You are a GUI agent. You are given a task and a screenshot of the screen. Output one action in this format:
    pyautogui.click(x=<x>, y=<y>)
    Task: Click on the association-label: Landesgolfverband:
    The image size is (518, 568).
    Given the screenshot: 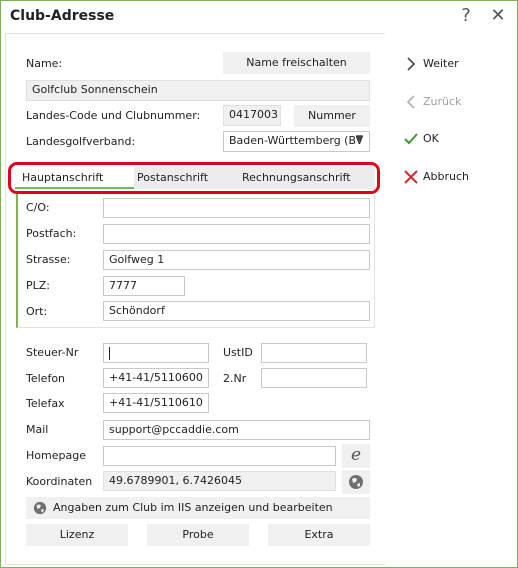 What is the action you would take?
    pyautogui.click(x=81, y=141)
    